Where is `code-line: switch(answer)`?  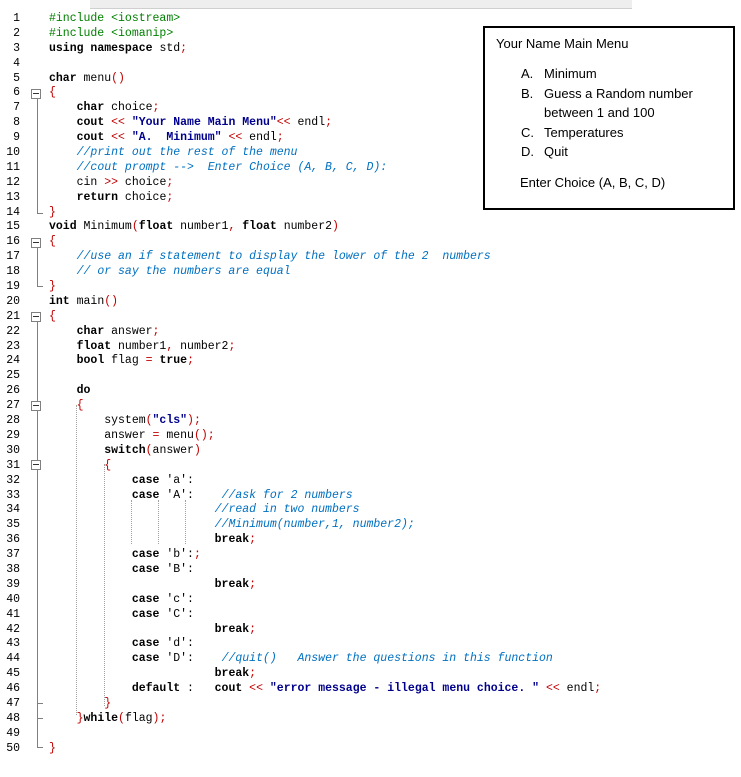 code-line: switch(answer) is located at coordinates (325, 451).